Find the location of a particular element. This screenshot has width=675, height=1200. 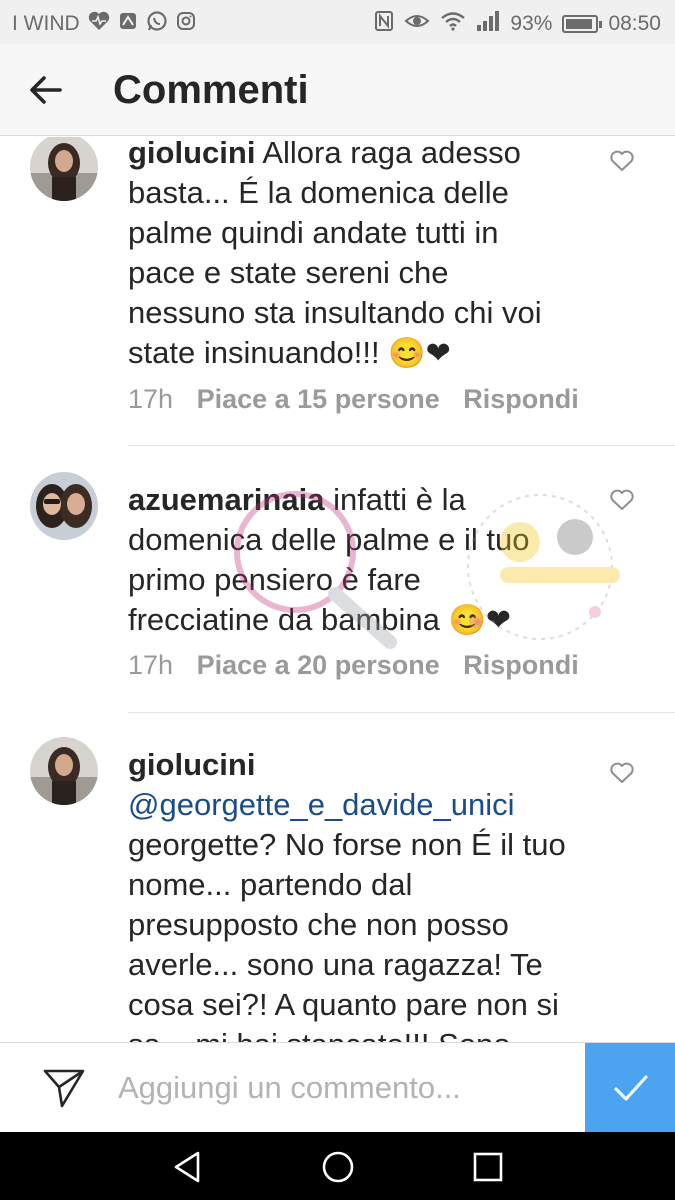

battery-percentage: 93% is located at coordinates (531, 23).